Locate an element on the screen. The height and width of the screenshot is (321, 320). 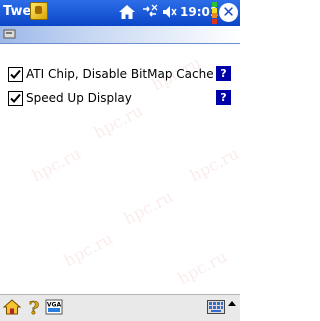
title-bar: Twe 19:01 ✕ is located at coordinates (120, 13).